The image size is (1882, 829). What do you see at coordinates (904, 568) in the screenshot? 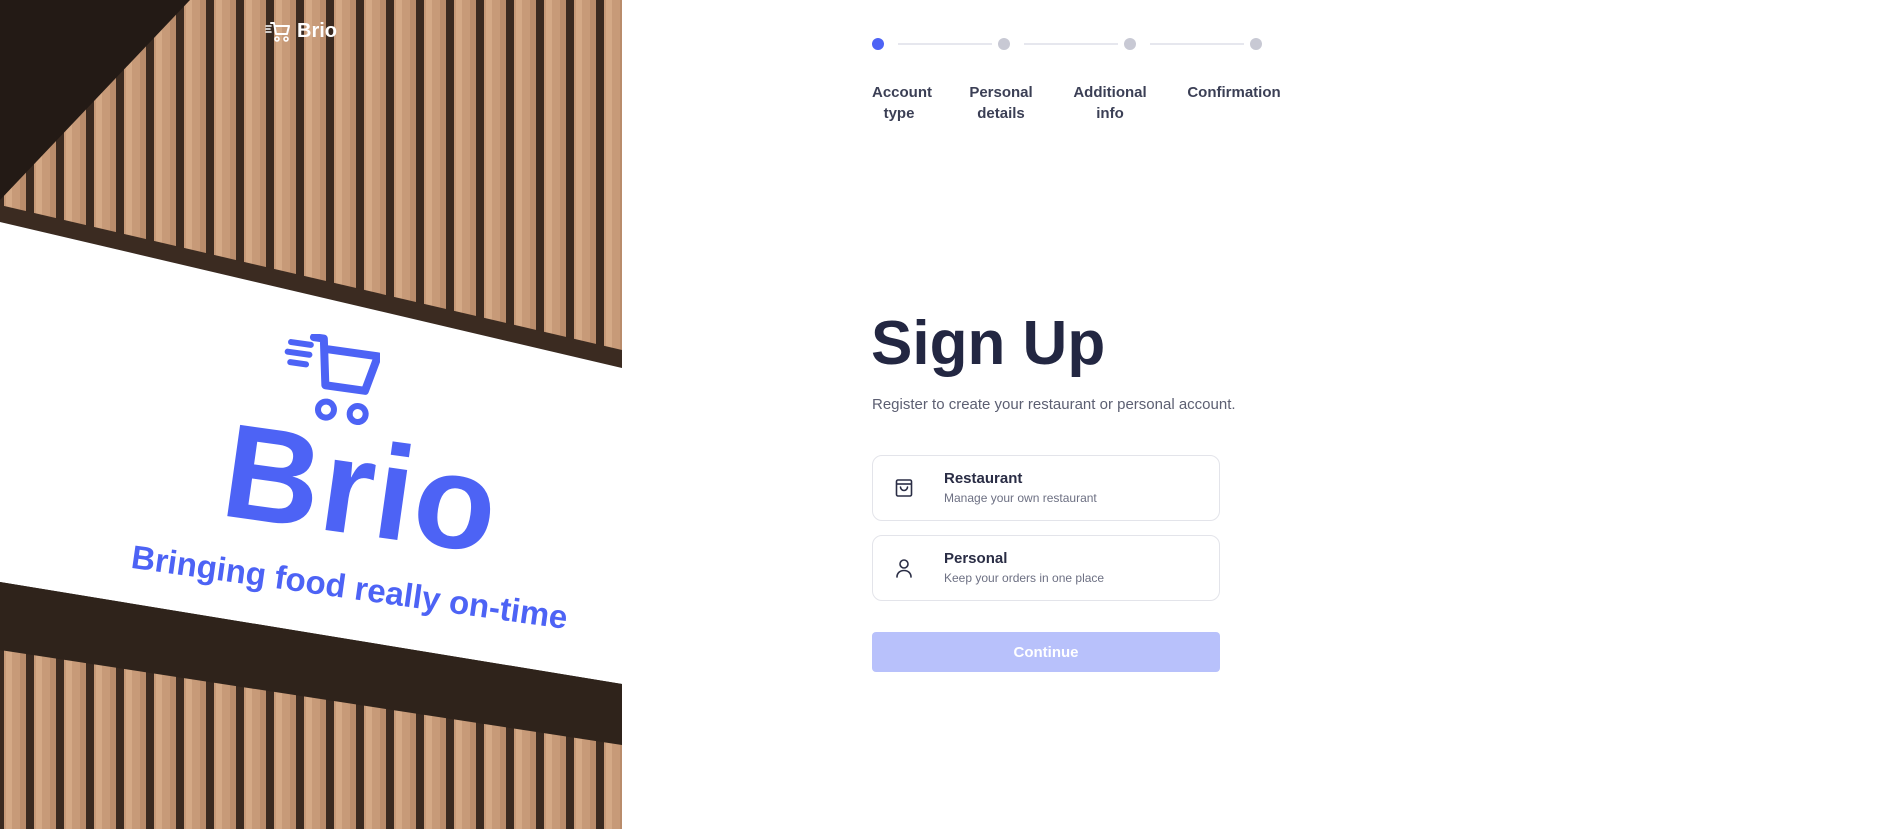
I see `user-icon` at bounding box center [904, 568].